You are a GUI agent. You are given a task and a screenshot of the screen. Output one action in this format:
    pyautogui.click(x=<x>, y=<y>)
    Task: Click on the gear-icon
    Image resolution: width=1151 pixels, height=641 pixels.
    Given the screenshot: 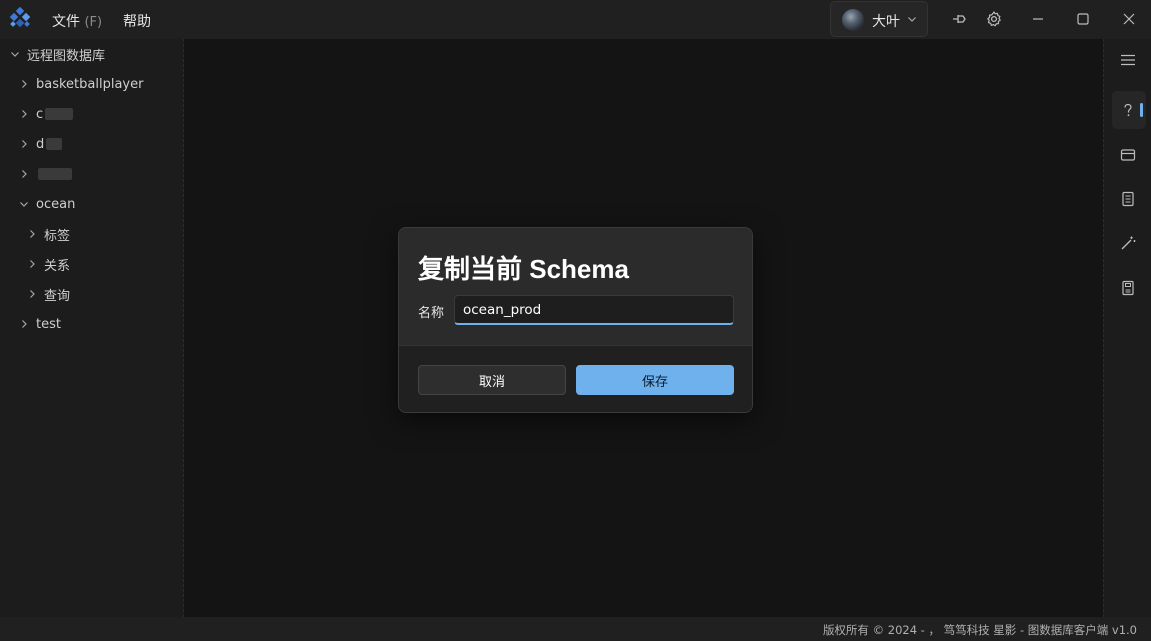 What is the action you would take?
    pyautogui.click(x=994, y=19)
    